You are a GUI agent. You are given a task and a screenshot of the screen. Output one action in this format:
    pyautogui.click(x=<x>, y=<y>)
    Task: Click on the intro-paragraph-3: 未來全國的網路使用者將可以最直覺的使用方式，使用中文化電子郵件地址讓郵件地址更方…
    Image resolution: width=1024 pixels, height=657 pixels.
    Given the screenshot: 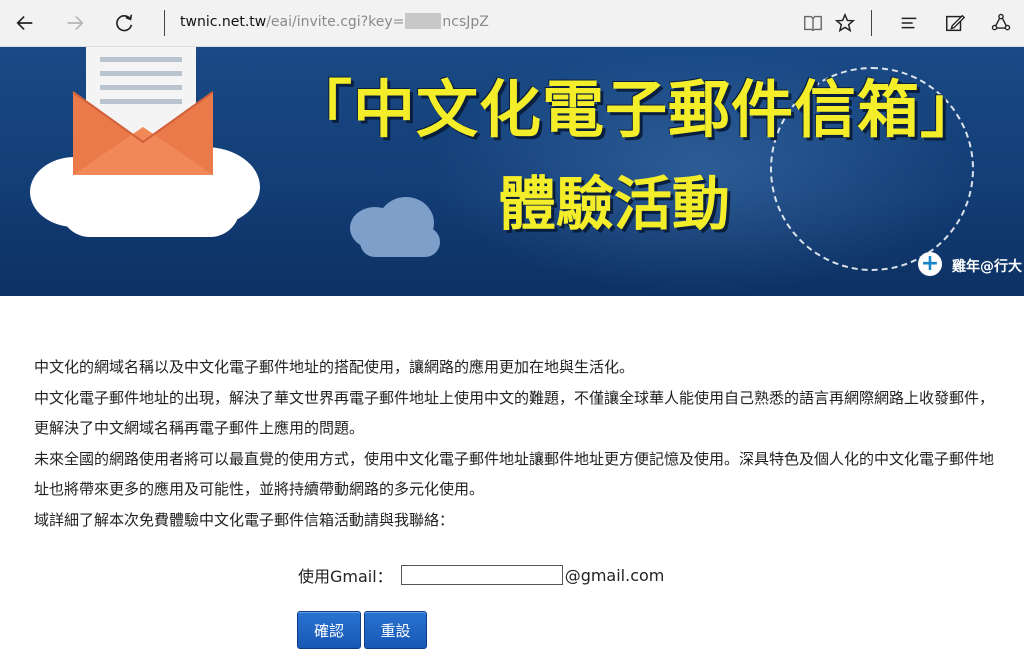 What is the action you would take?
    pyautogui.click(x=514, y=474)
    